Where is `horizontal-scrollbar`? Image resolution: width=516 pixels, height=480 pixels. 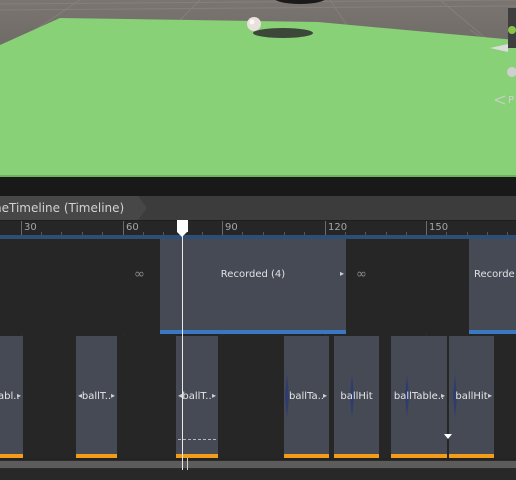 horizontal-scrollbar is located at coordinates (258, 464).